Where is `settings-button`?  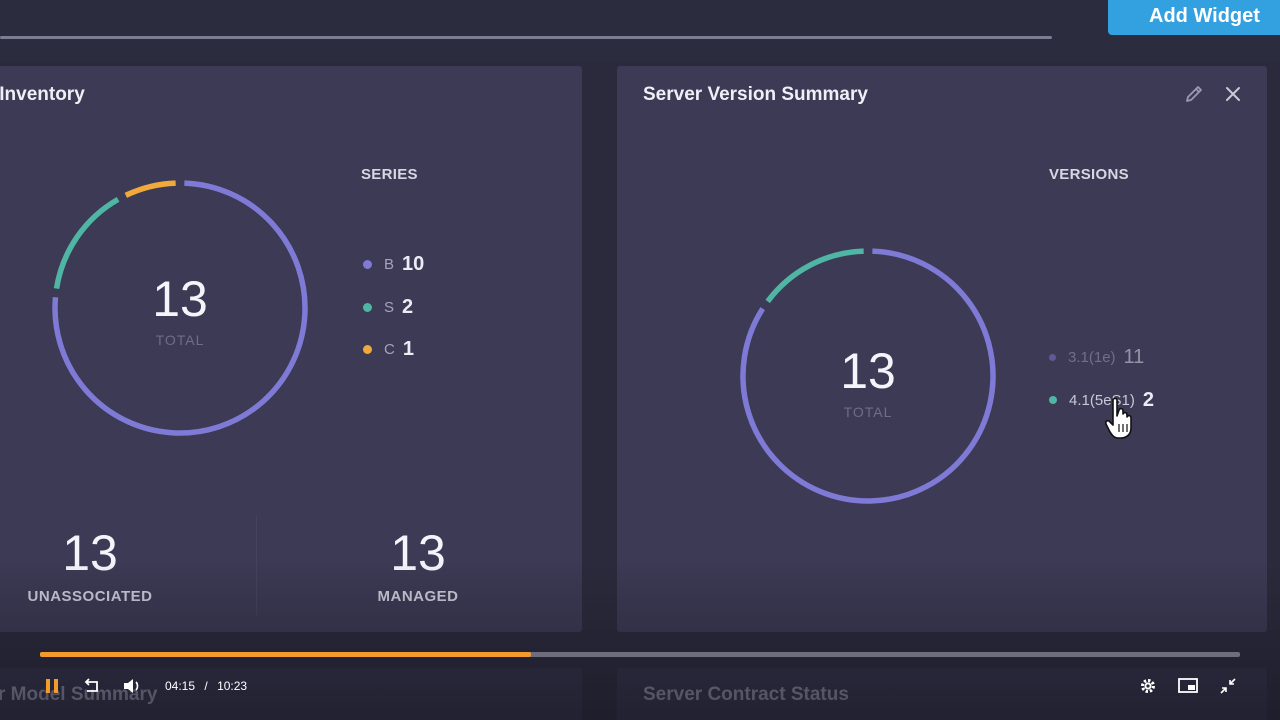 settings-button is located at coordinates (1148, 686).